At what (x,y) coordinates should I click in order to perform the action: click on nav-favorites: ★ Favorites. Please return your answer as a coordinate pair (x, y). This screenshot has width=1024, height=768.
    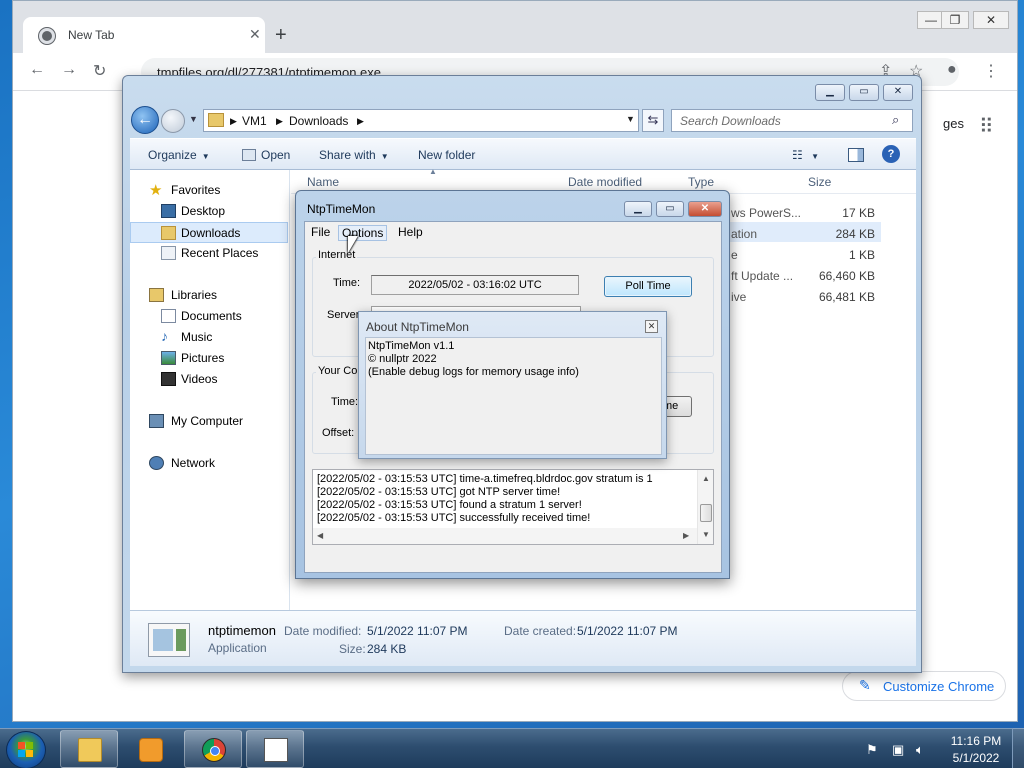
    Looking at the image, I should click on (209, 190).